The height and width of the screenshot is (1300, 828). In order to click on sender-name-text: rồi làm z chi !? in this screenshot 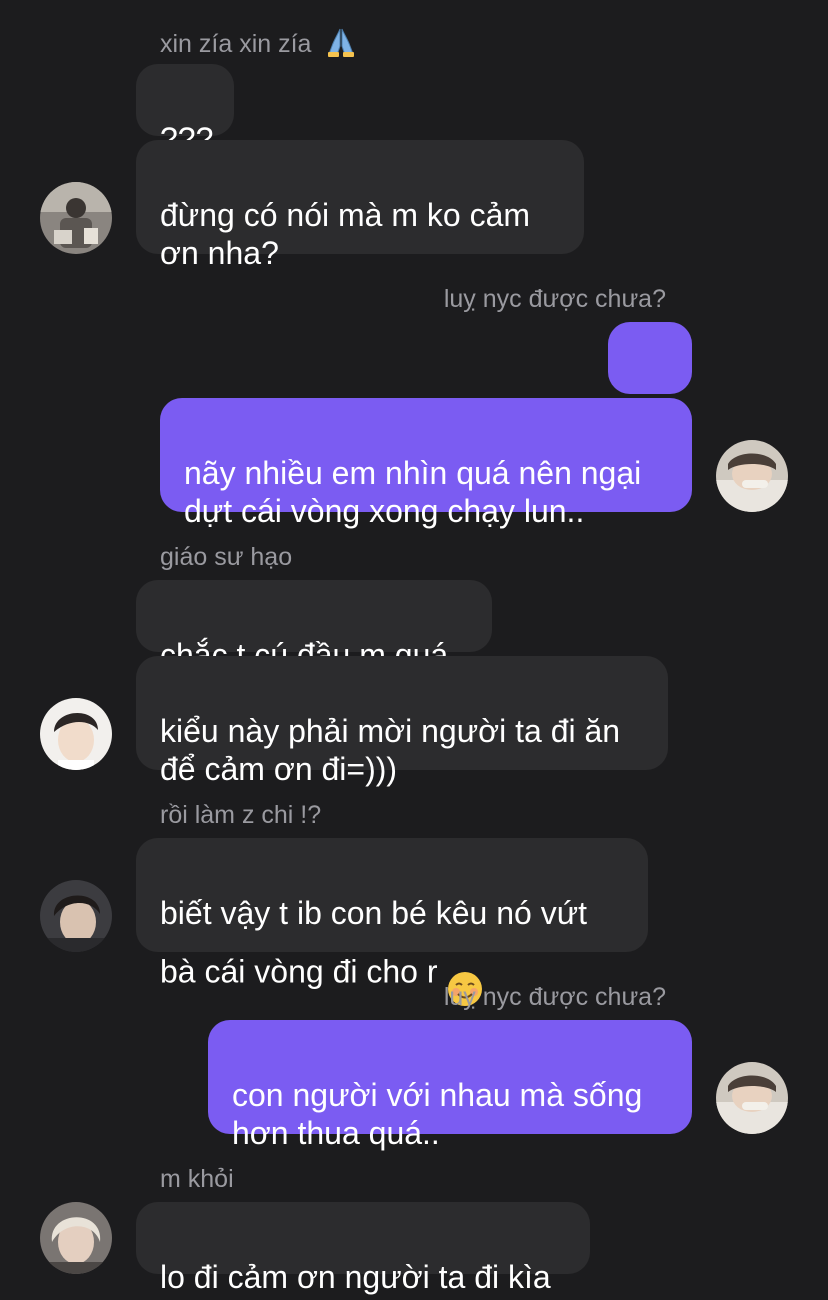, I will do `click(241, 815)`.